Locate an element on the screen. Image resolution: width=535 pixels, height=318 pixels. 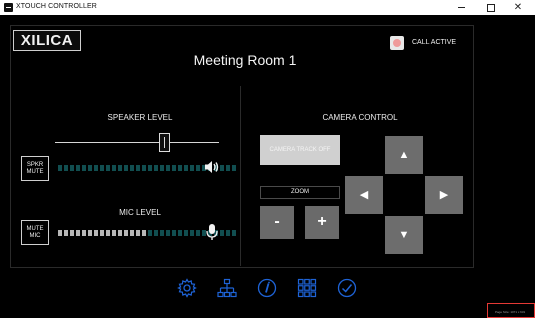
microphone-icon is located at coordinates (212, 232).